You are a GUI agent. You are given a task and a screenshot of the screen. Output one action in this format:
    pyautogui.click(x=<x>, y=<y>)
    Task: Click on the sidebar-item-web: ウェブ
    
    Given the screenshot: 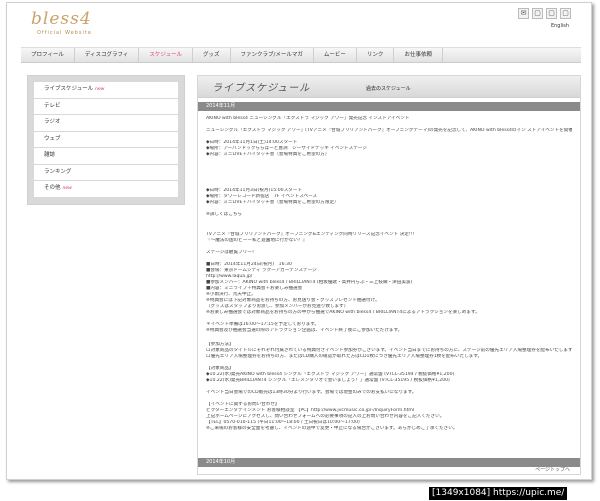 What is the action you would take?
    pyautogui.click(x=106, y=139)
    